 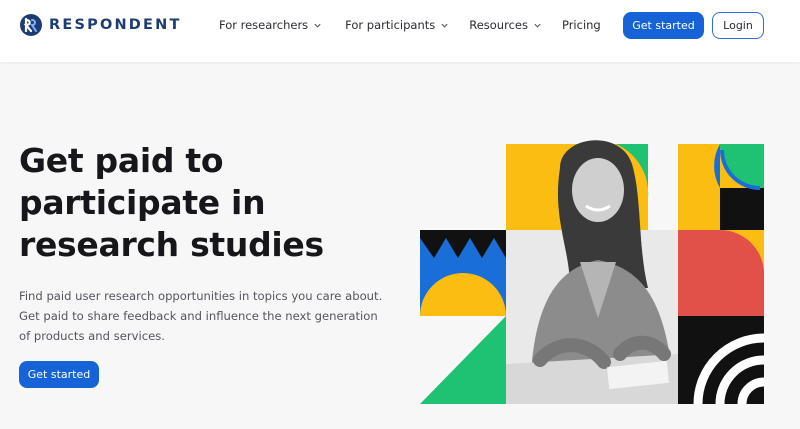 I want to click on nav-item-label: For researchers, so click(x=264, y=25).